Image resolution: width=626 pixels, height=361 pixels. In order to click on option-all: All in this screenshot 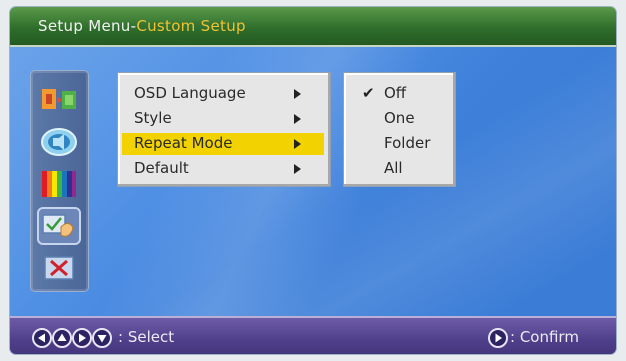, I will do `click(398, 169)`.